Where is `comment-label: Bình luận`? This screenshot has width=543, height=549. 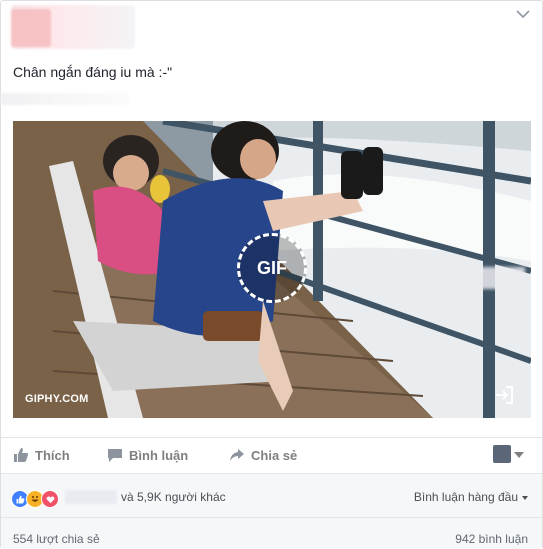 comment-label: Bình luận is located at coordinates (159, 455).